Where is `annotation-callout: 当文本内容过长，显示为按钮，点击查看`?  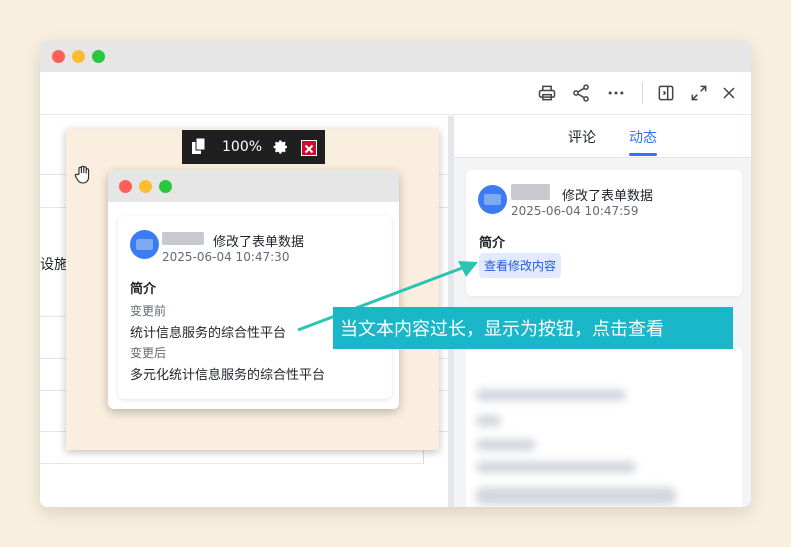
annotation-callout: 当文本内容过长，显示为按钮，点击查看 is located at coordinates (533, 328).